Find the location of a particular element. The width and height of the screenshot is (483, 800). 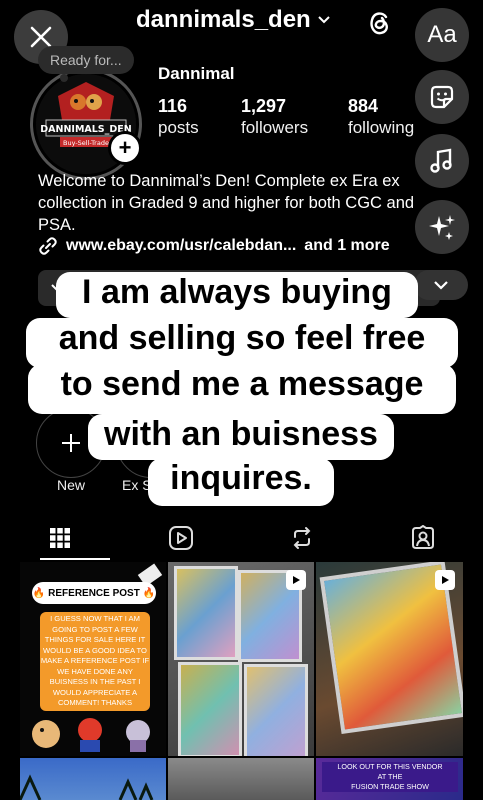

caption-line-1-text: I am always buying is located at coordinates (237, 292).